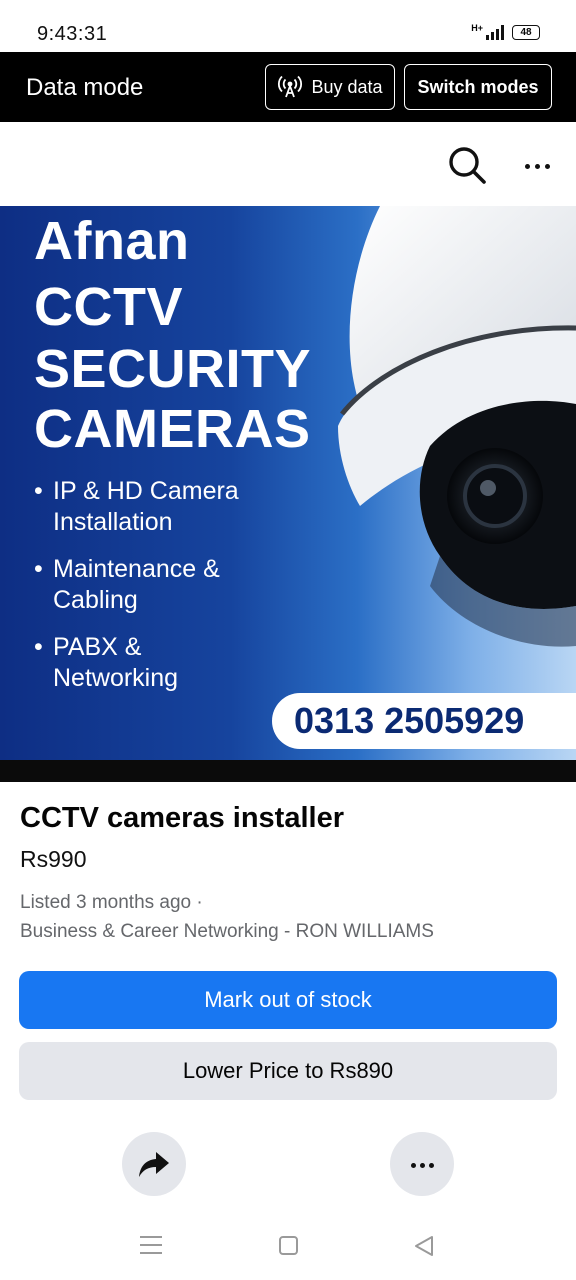 This screenshot has width=576, height=1280. I want to click on search-icon, so click(467, 165).